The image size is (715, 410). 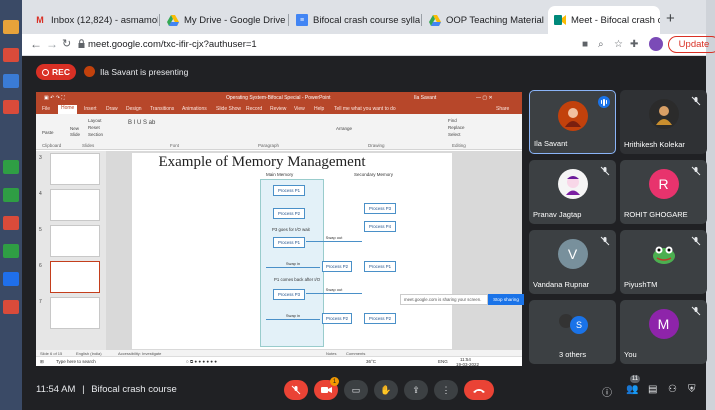 I want to click on participant-avatar, so click(x=572, y=184).